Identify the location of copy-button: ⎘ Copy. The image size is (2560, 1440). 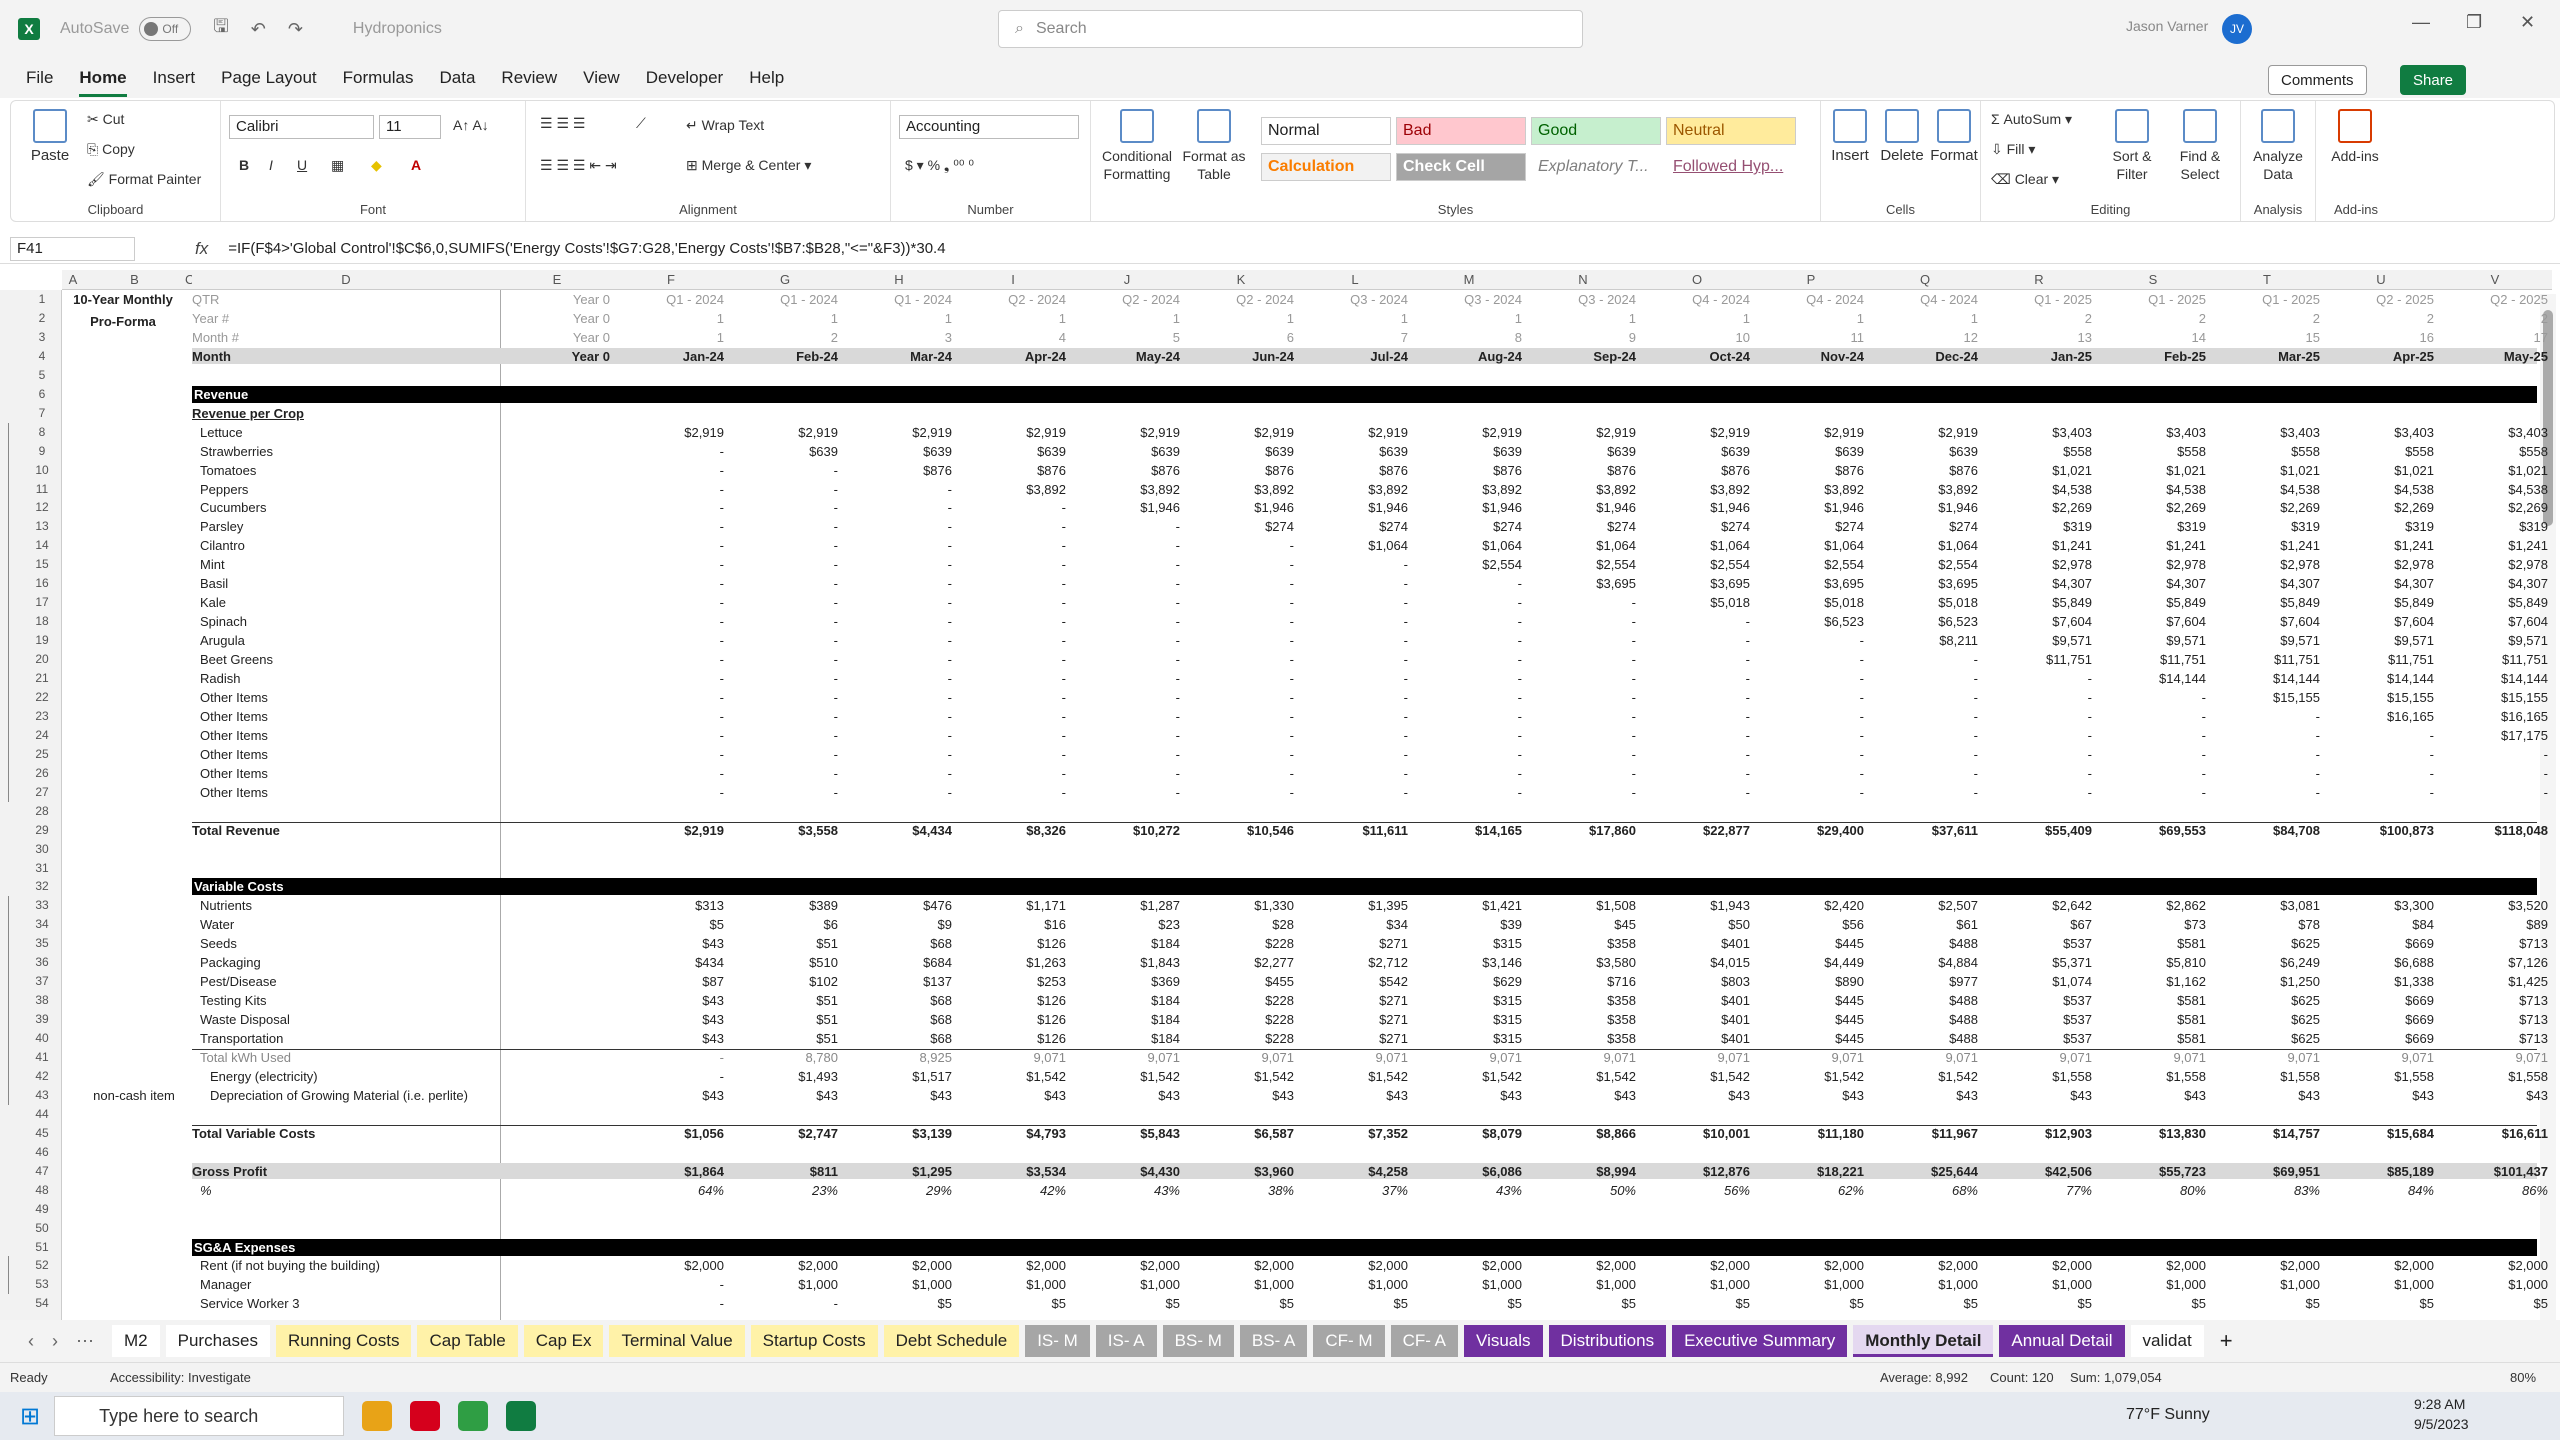
(111, 149).